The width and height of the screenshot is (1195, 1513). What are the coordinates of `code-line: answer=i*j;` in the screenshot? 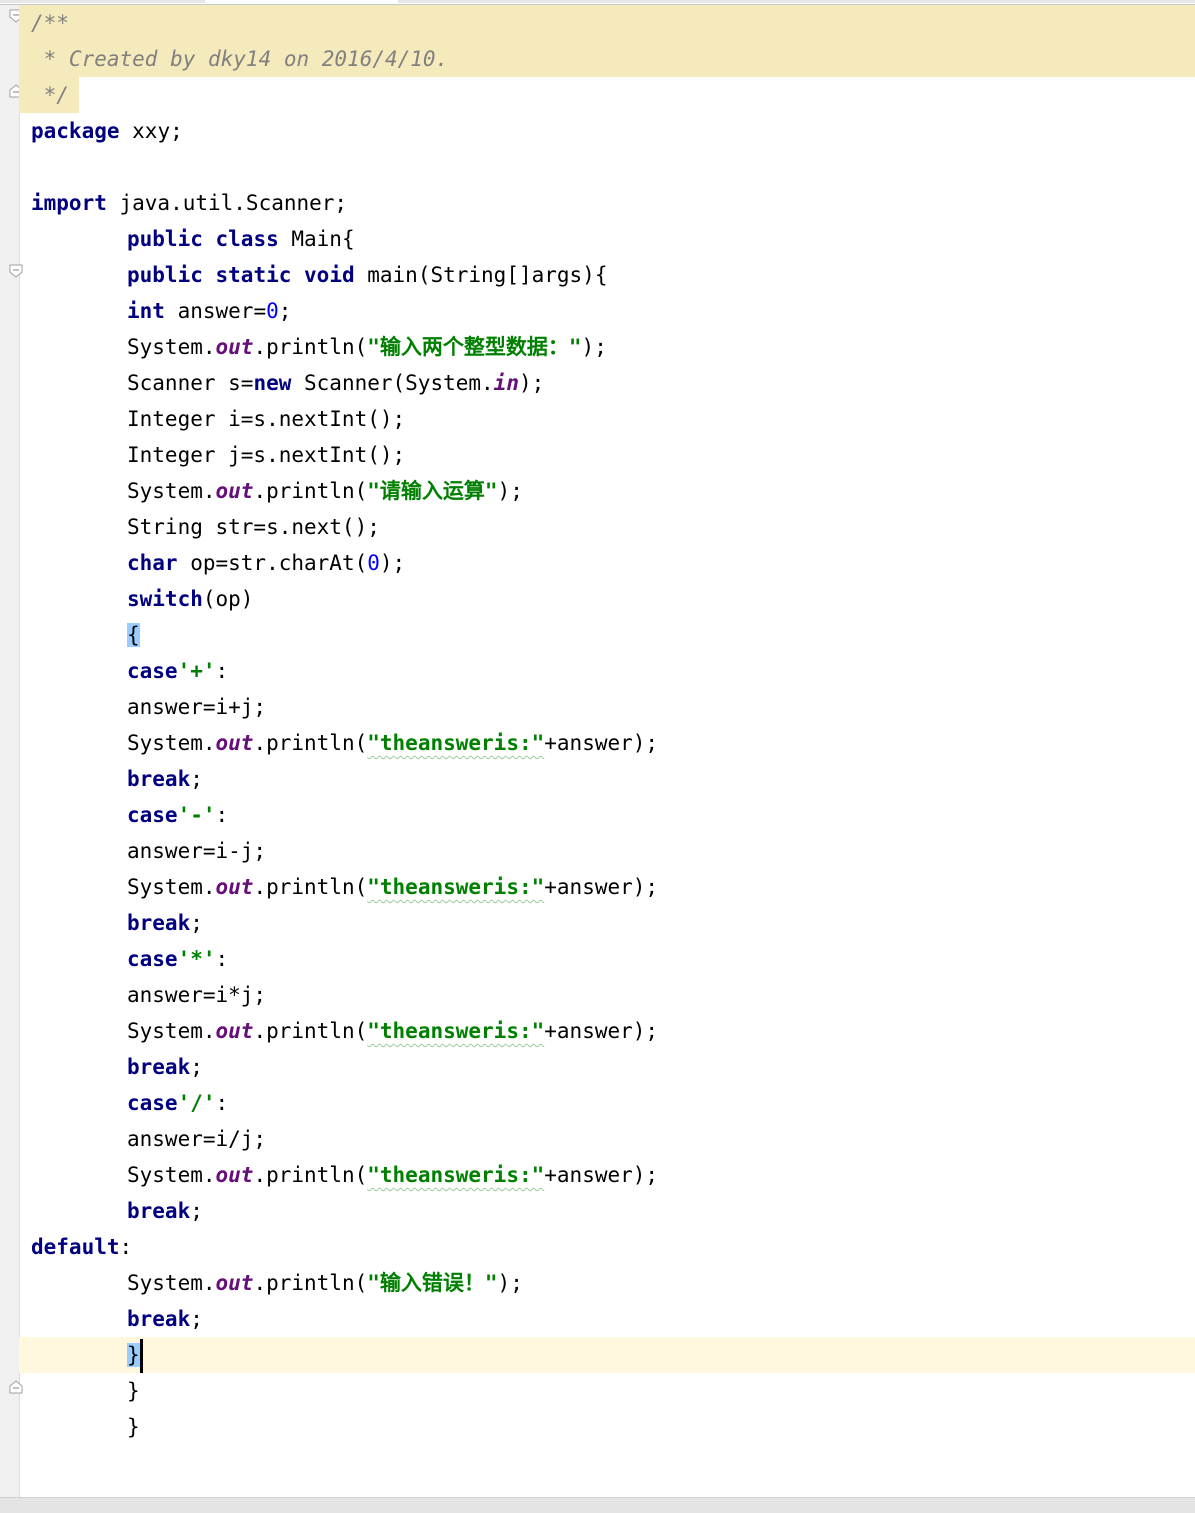 It's located at (607, 995).